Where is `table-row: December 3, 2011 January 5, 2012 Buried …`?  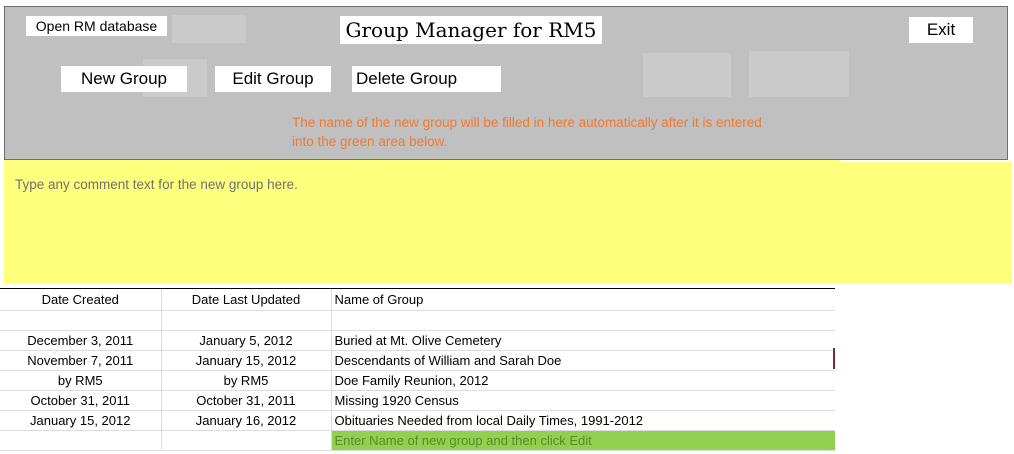 table-row: December 3, 2011 January 5, 2012 Buried … is located at coordinates (417, 340).